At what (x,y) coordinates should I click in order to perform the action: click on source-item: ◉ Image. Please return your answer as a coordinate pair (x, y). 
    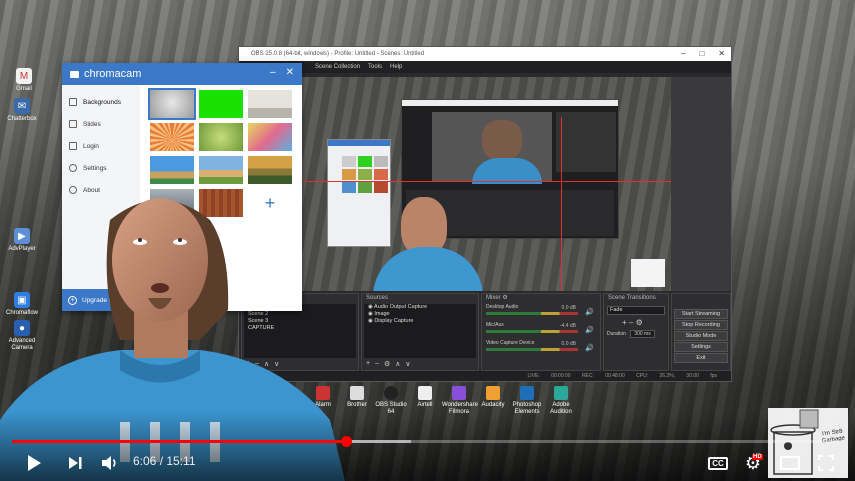
    Looking at the image, I should click on (420, 314).